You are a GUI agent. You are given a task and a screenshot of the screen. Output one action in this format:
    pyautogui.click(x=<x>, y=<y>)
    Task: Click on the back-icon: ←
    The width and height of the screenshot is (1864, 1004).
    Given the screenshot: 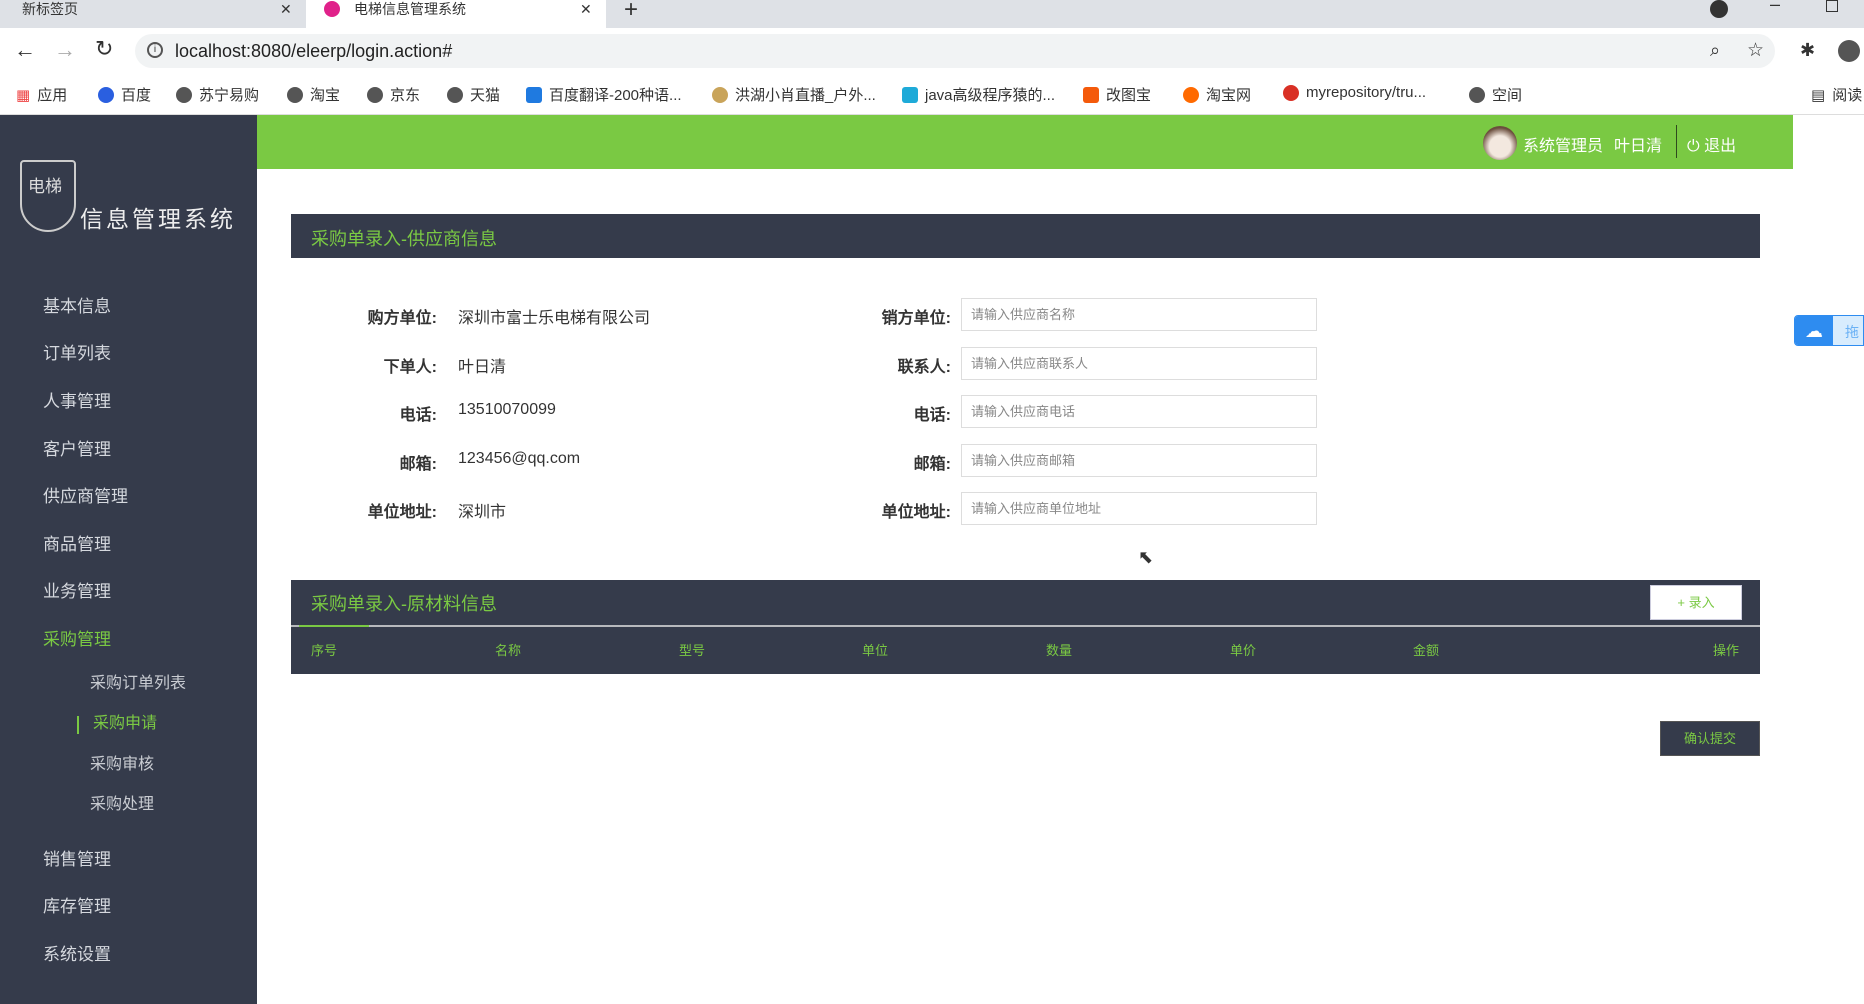 What is the action you would take?
    pyautogui.click(x=25, y=50)
    